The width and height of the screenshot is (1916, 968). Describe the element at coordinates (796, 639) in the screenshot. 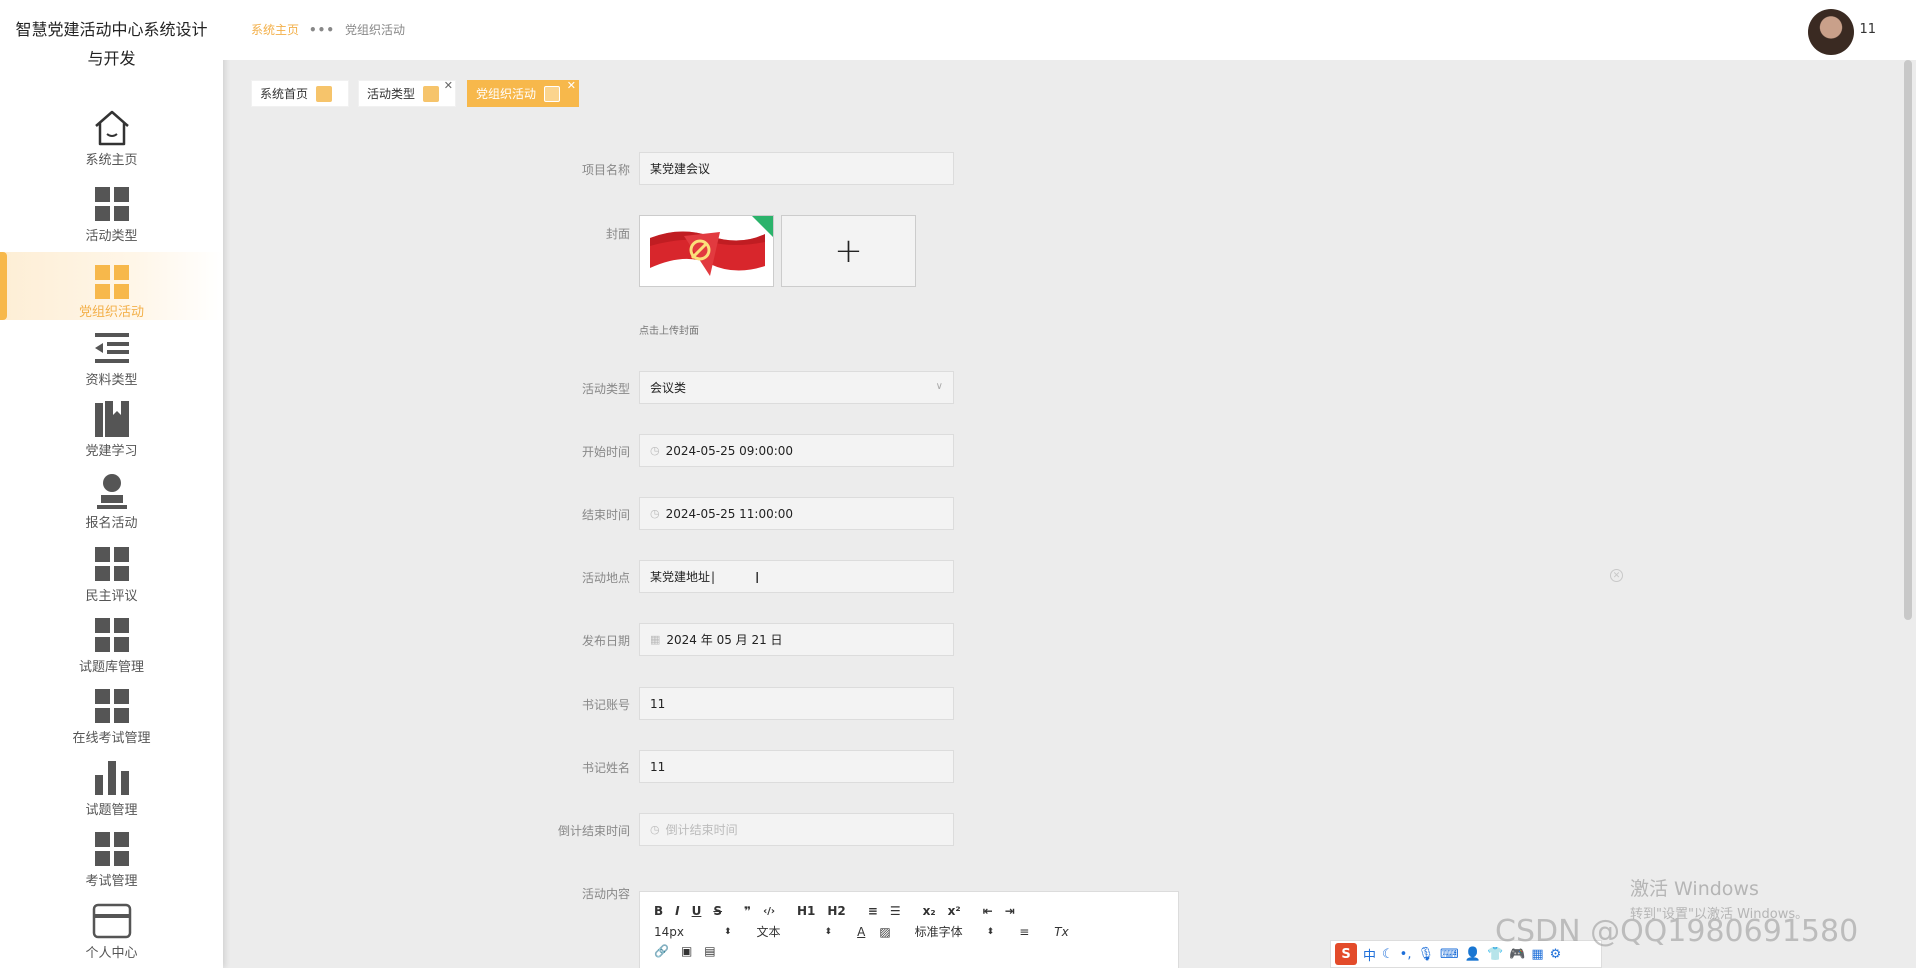

I see `publish-date-picker: ▦ 2024 年 05 月 21 日` at that location.